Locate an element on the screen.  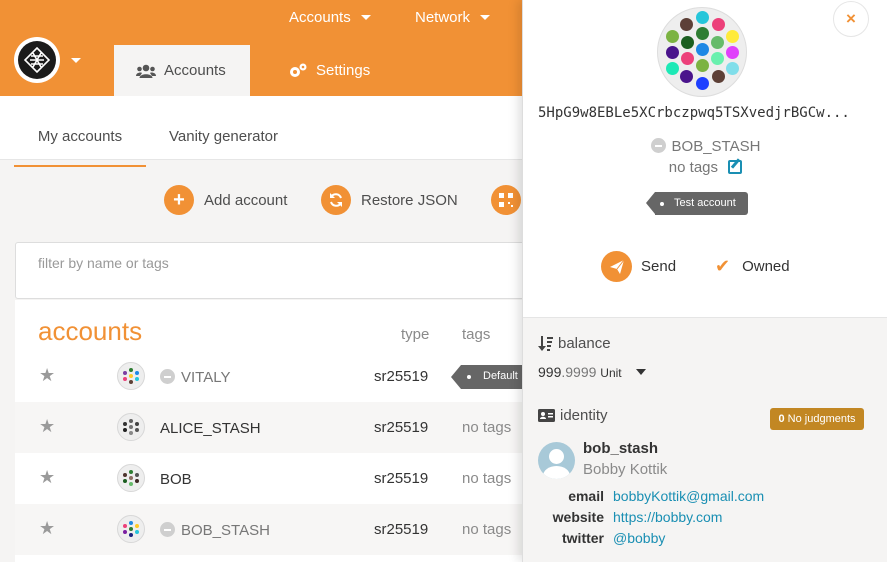
network-menu-label: Network is located at coordinates (443, 17).